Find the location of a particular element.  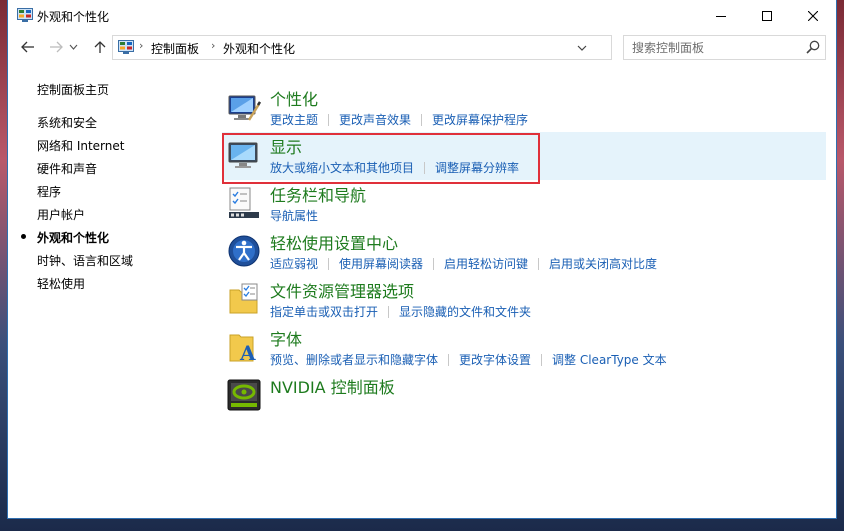

folder-options-icon is located at coordinates (243, 298).